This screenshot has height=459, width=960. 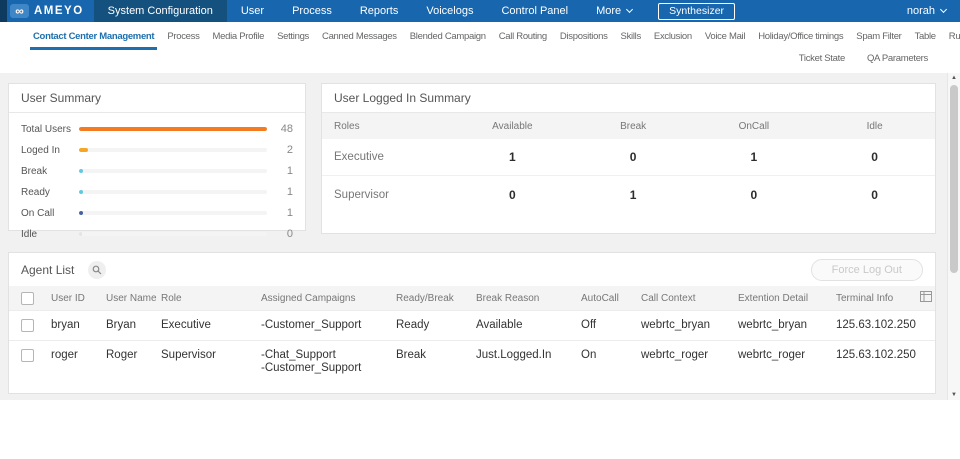 What do you see at coordinates (534, 11) in the screenshot?
I see `nav-control-panel: Control Panel` at bounding box center [534, 11].